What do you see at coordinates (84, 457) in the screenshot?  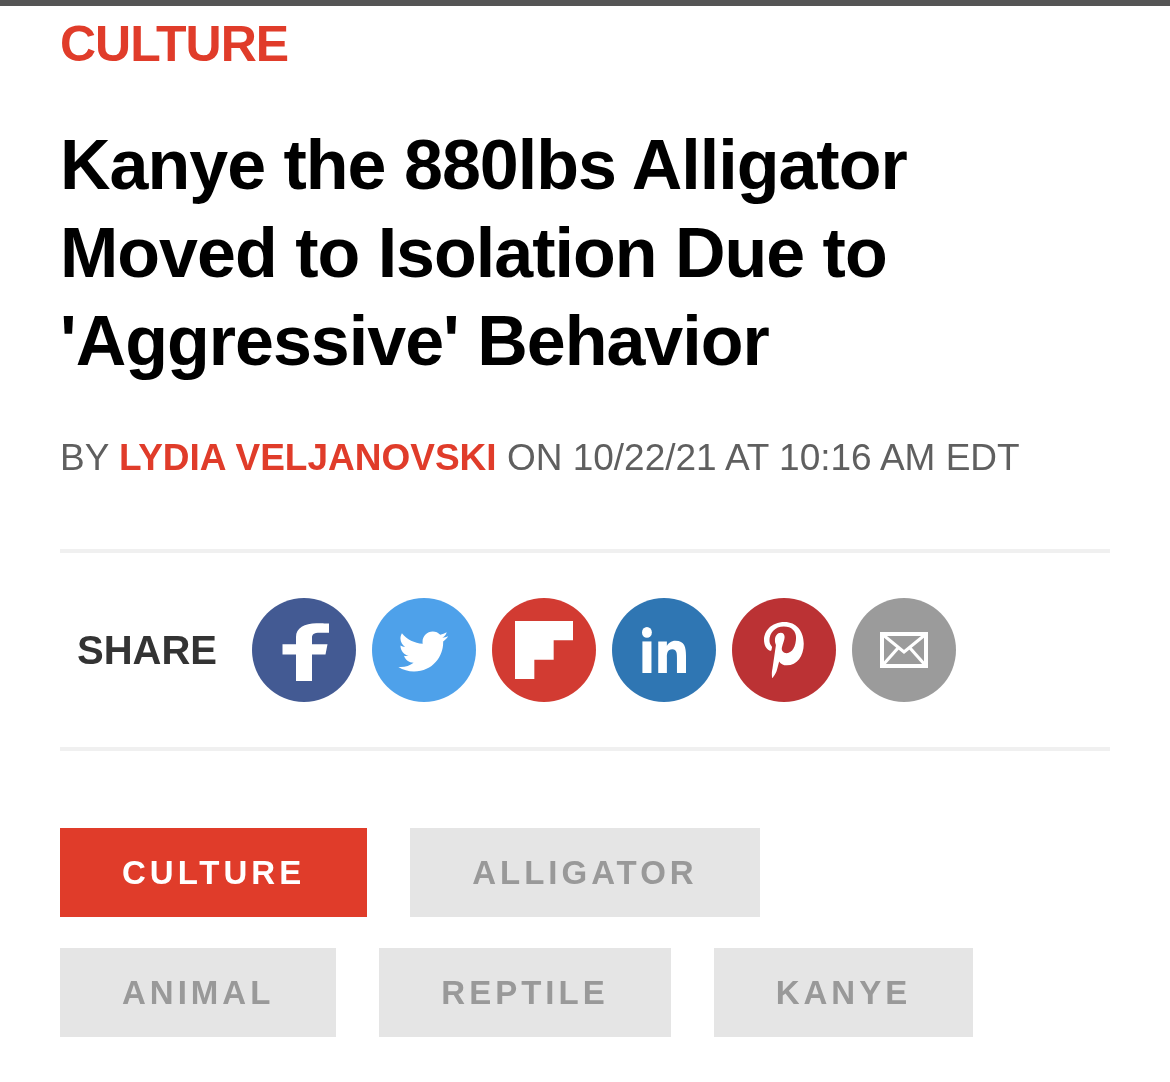 I see `byline-prefix: BY` at bounding box center [84, 457].